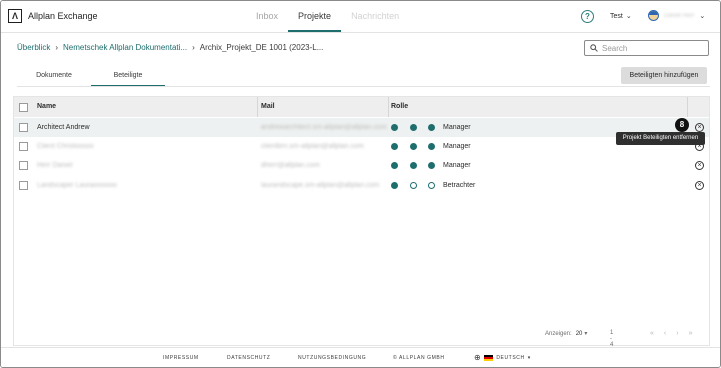  Describe the element at coordinates (332, 358) in the screenshot. I see `footer-link-nutzungsbedingung: NUTZUNGSBEDINGUNG` at that location.